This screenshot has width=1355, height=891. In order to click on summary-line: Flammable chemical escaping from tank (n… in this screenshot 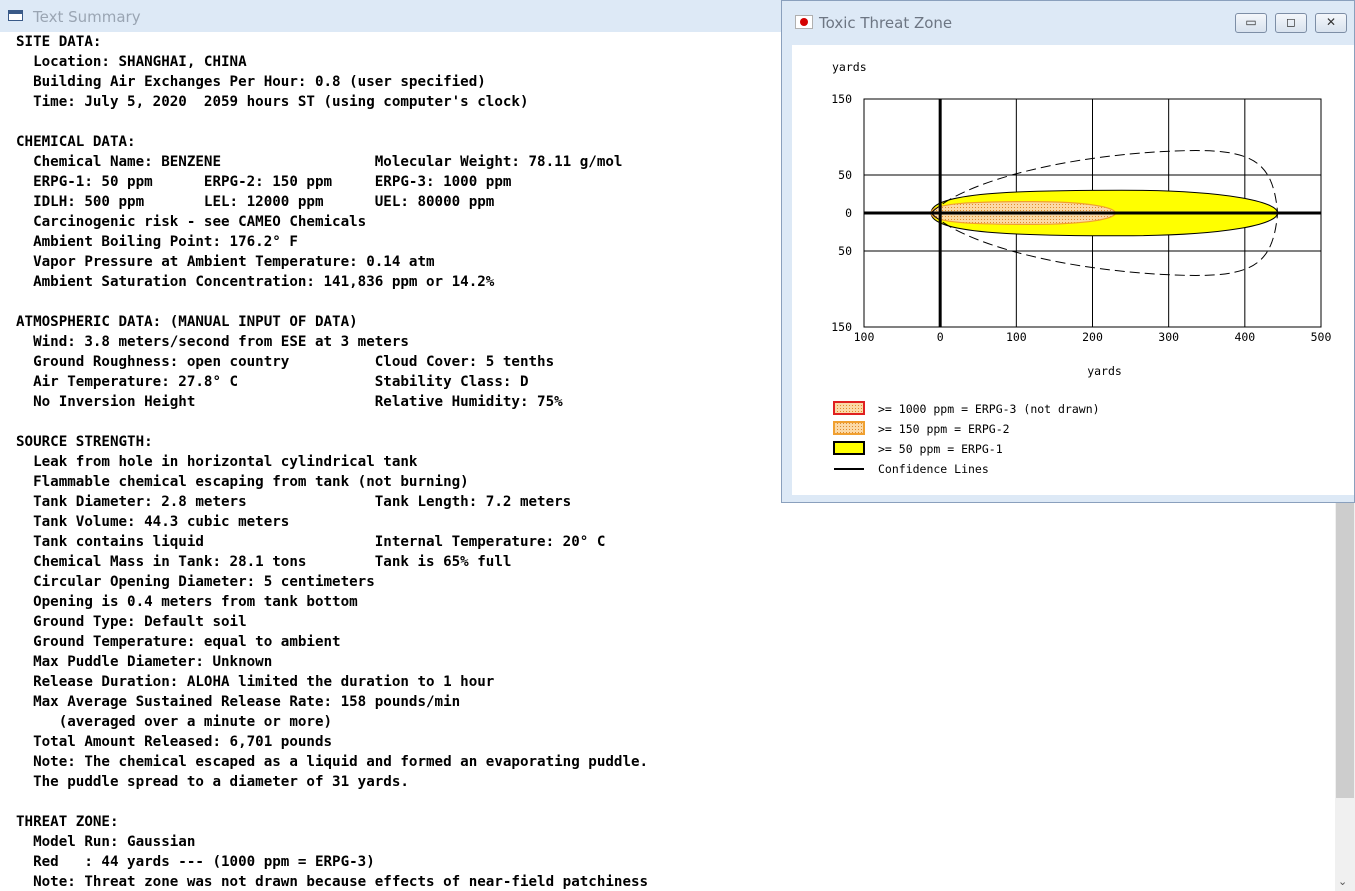, I will do `click(242, 482)`.